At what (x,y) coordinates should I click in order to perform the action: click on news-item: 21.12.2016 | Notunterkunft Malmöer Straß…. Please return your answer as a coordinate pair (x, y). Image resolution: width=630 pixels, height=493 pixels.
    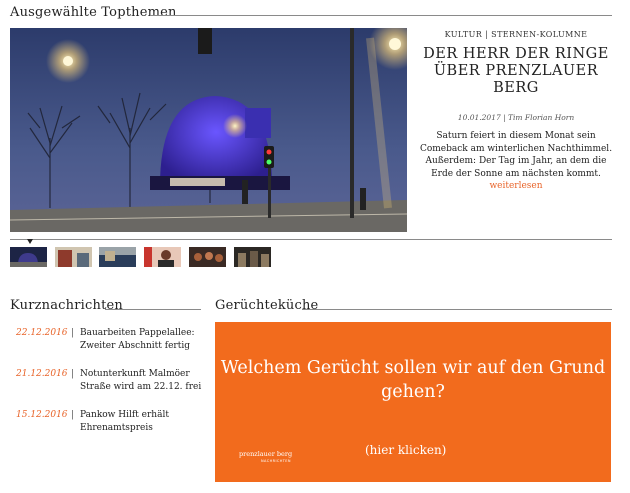
    Looking at the image, I should click on (108, 388).